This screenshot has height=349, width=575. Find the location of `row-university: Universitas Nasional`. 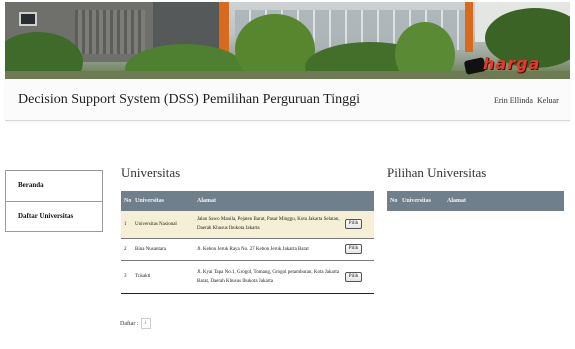

row-university: Universitas Nasional is located at coordinates (163, 225).